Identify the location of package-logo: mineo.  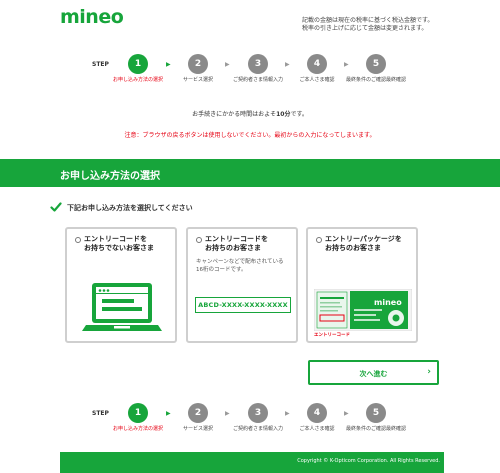
(388, 302).